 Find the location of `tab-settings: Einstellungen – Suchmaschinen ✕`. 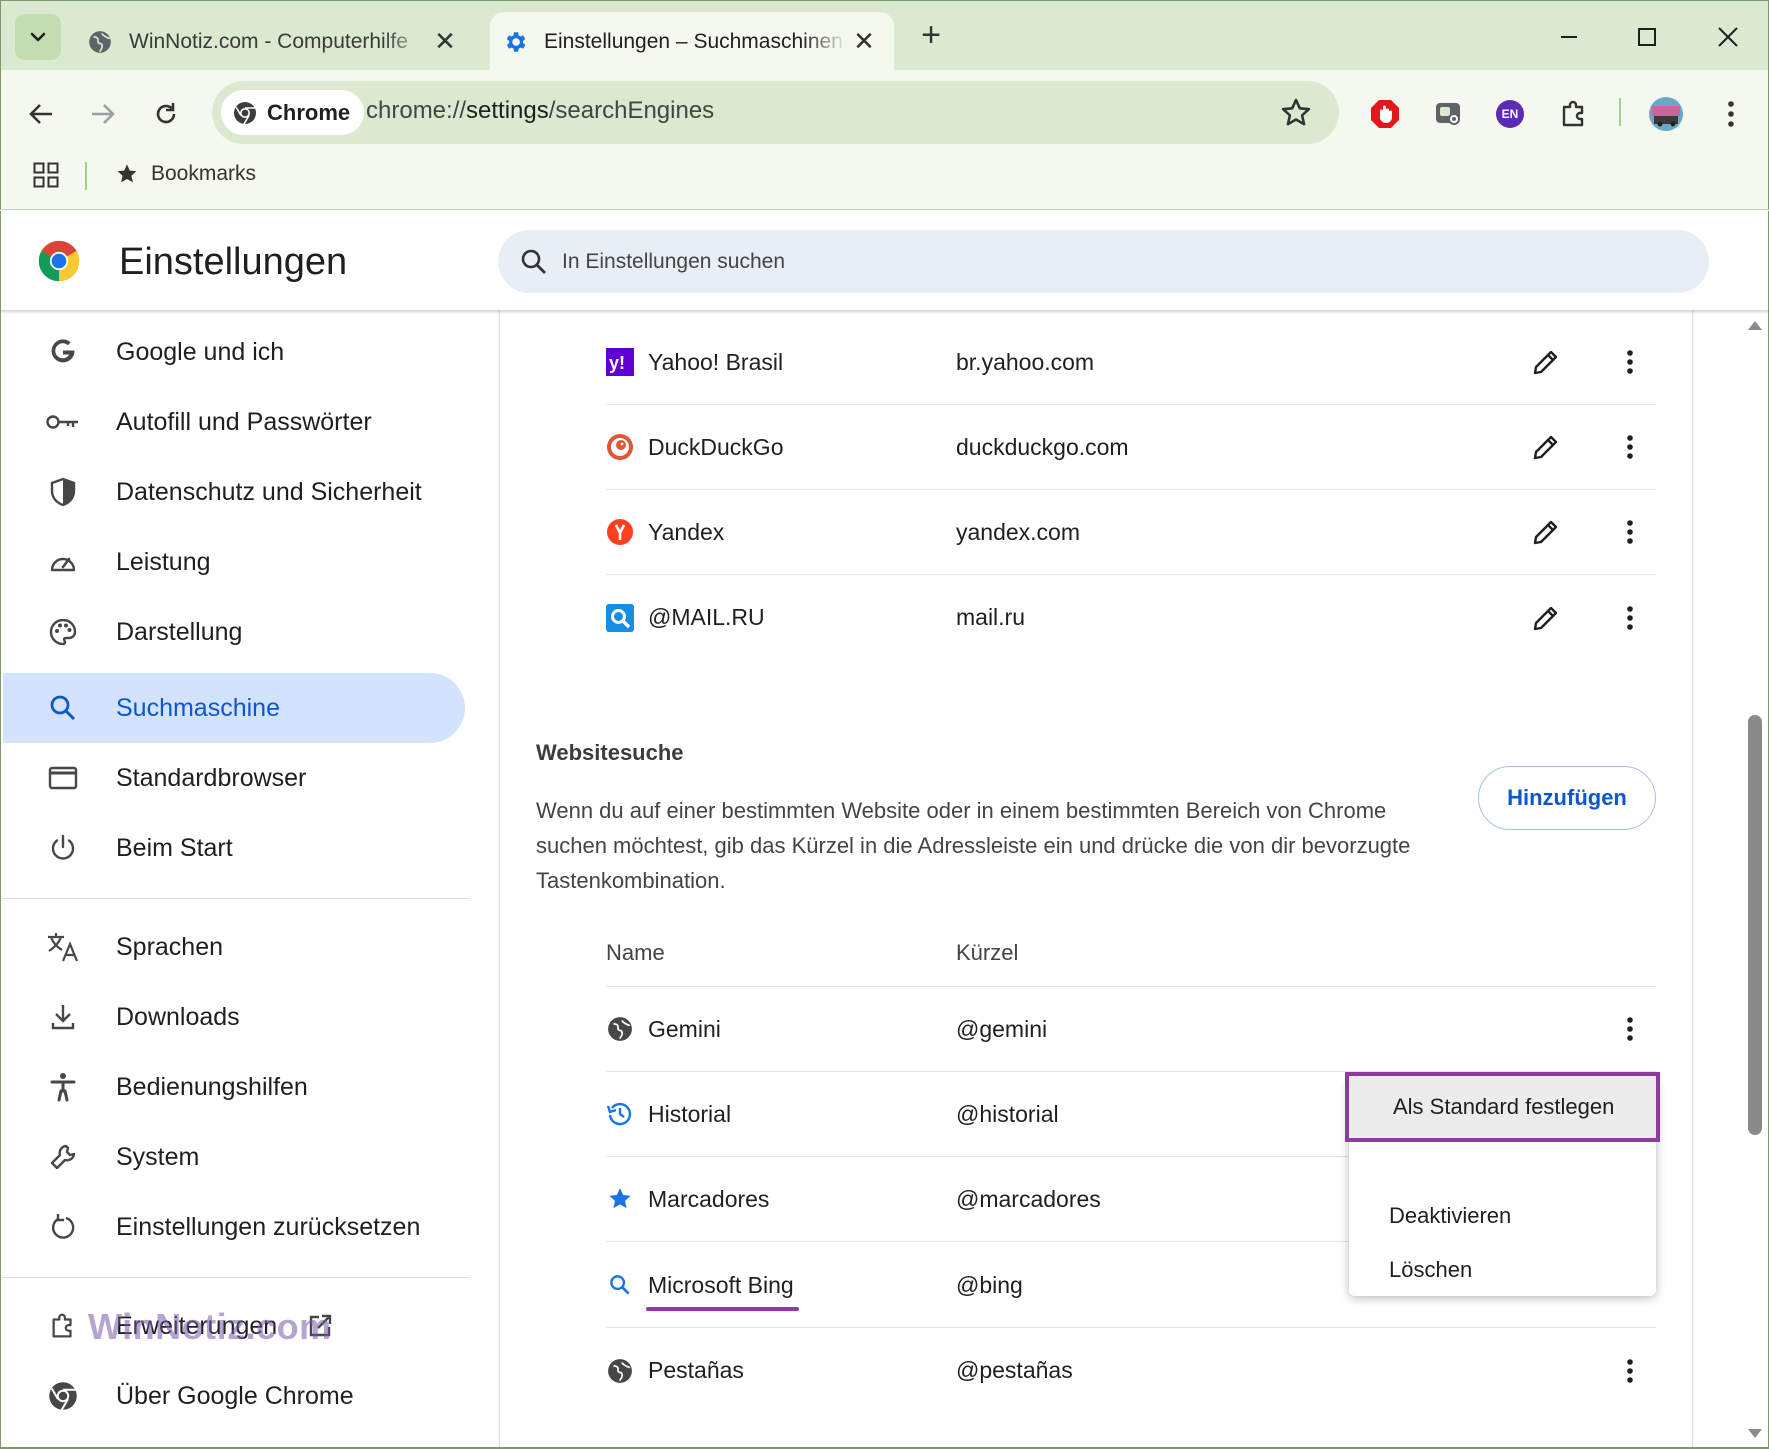

tab-settings: Einstellungen – Suchmaschinen ✕ is located at coordinates (692, 41).